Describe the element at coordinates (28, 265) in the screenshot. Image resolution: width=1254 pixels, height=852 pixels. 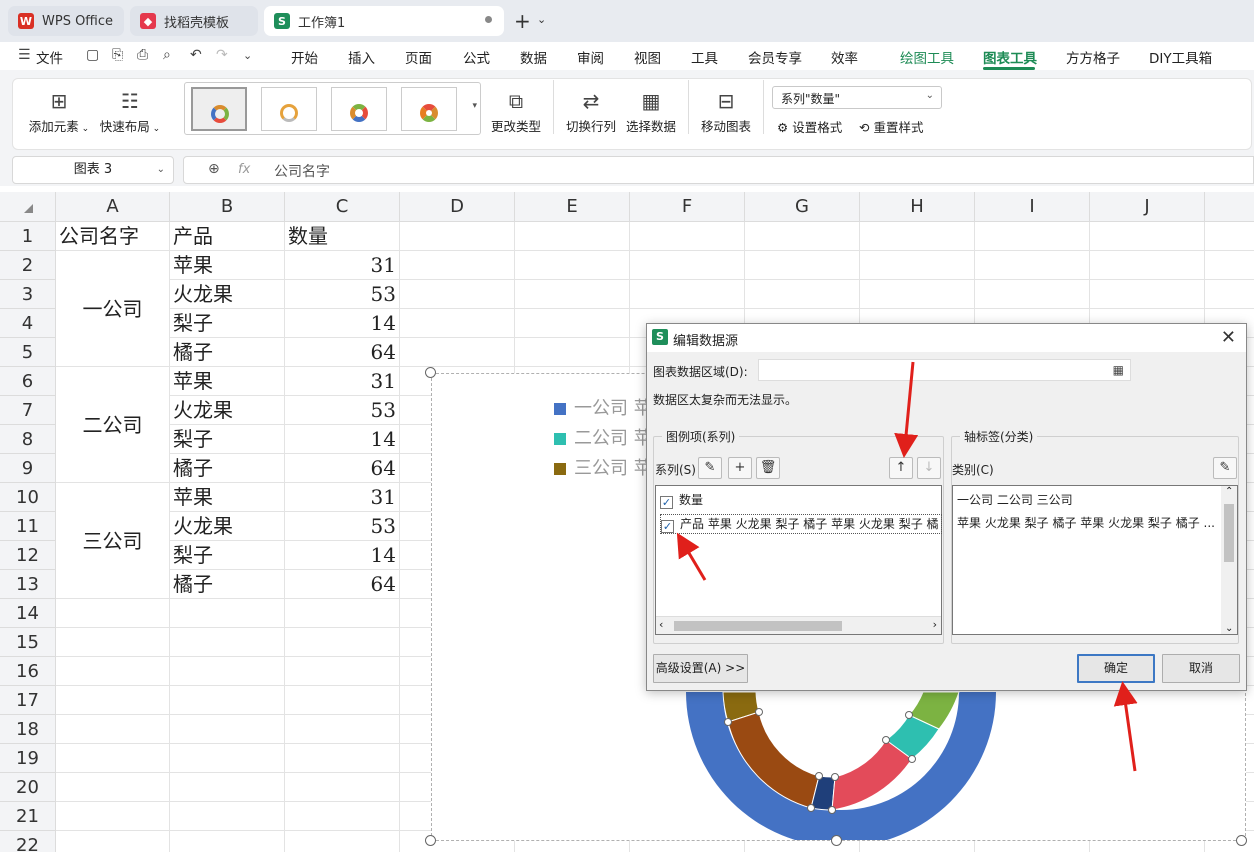
I see `row-header: 2` at that location.